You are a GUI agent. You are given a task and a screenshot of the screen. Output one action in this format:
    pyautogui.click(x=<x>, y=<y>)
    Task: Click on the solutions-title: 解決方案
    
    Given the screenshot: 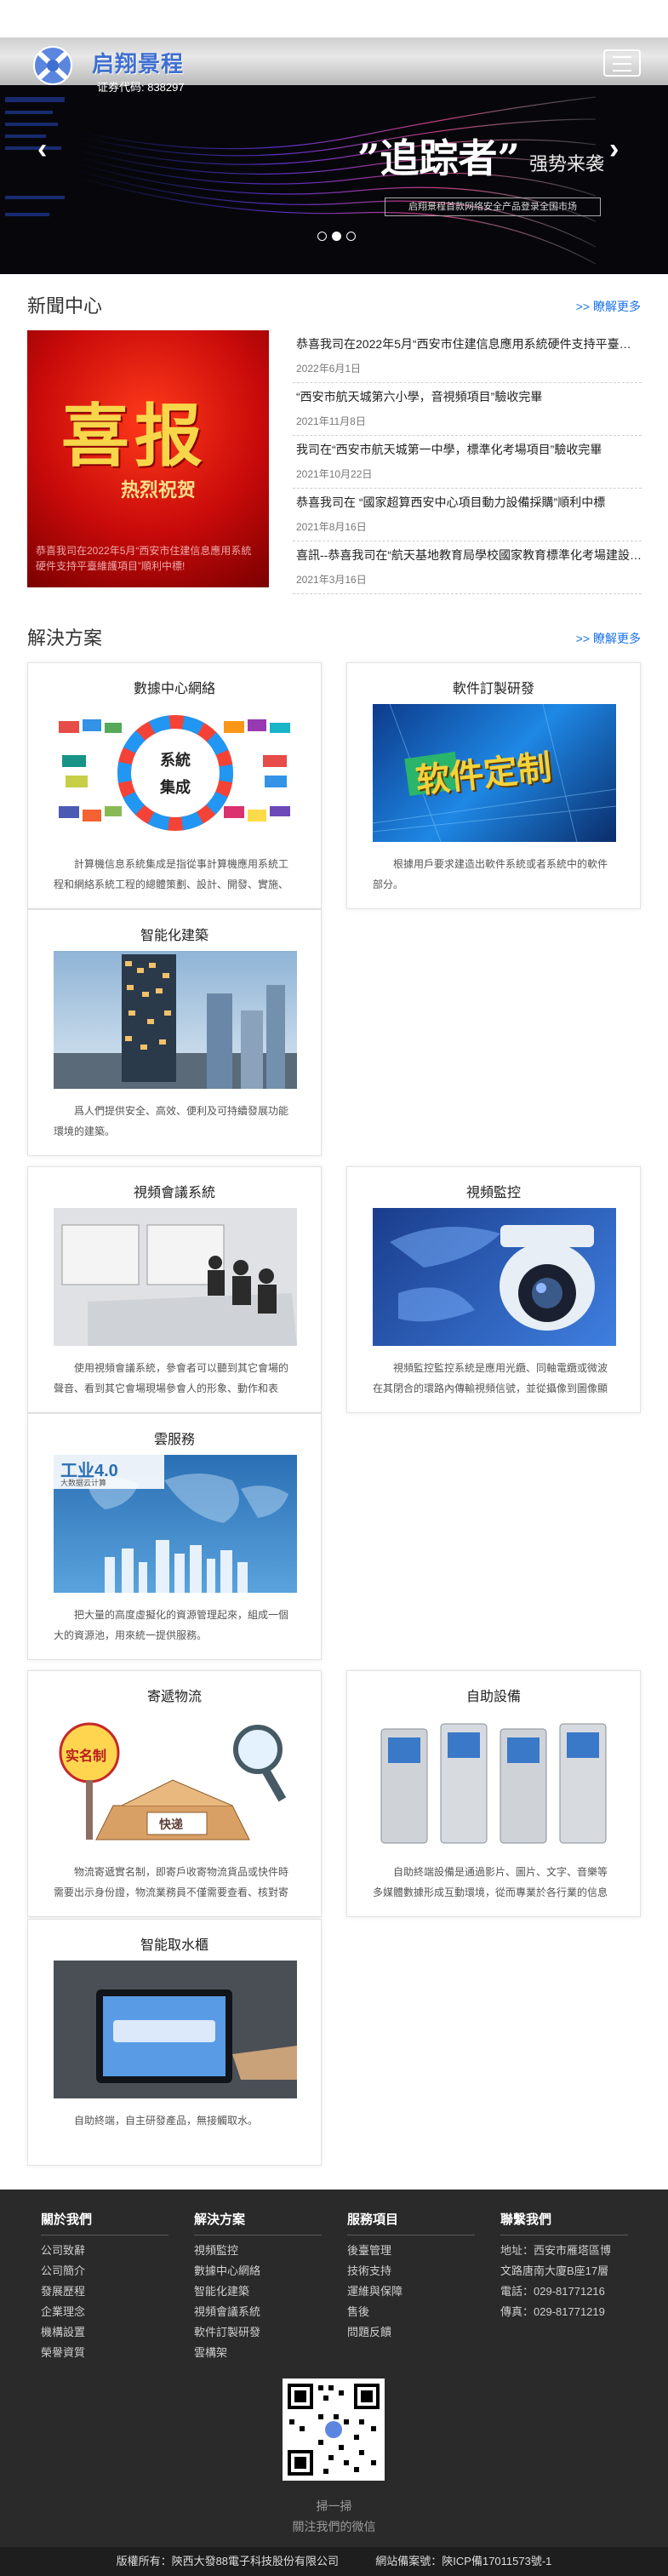 What is the action you would take?
    pyautogui.click(x=65, y=638)
    